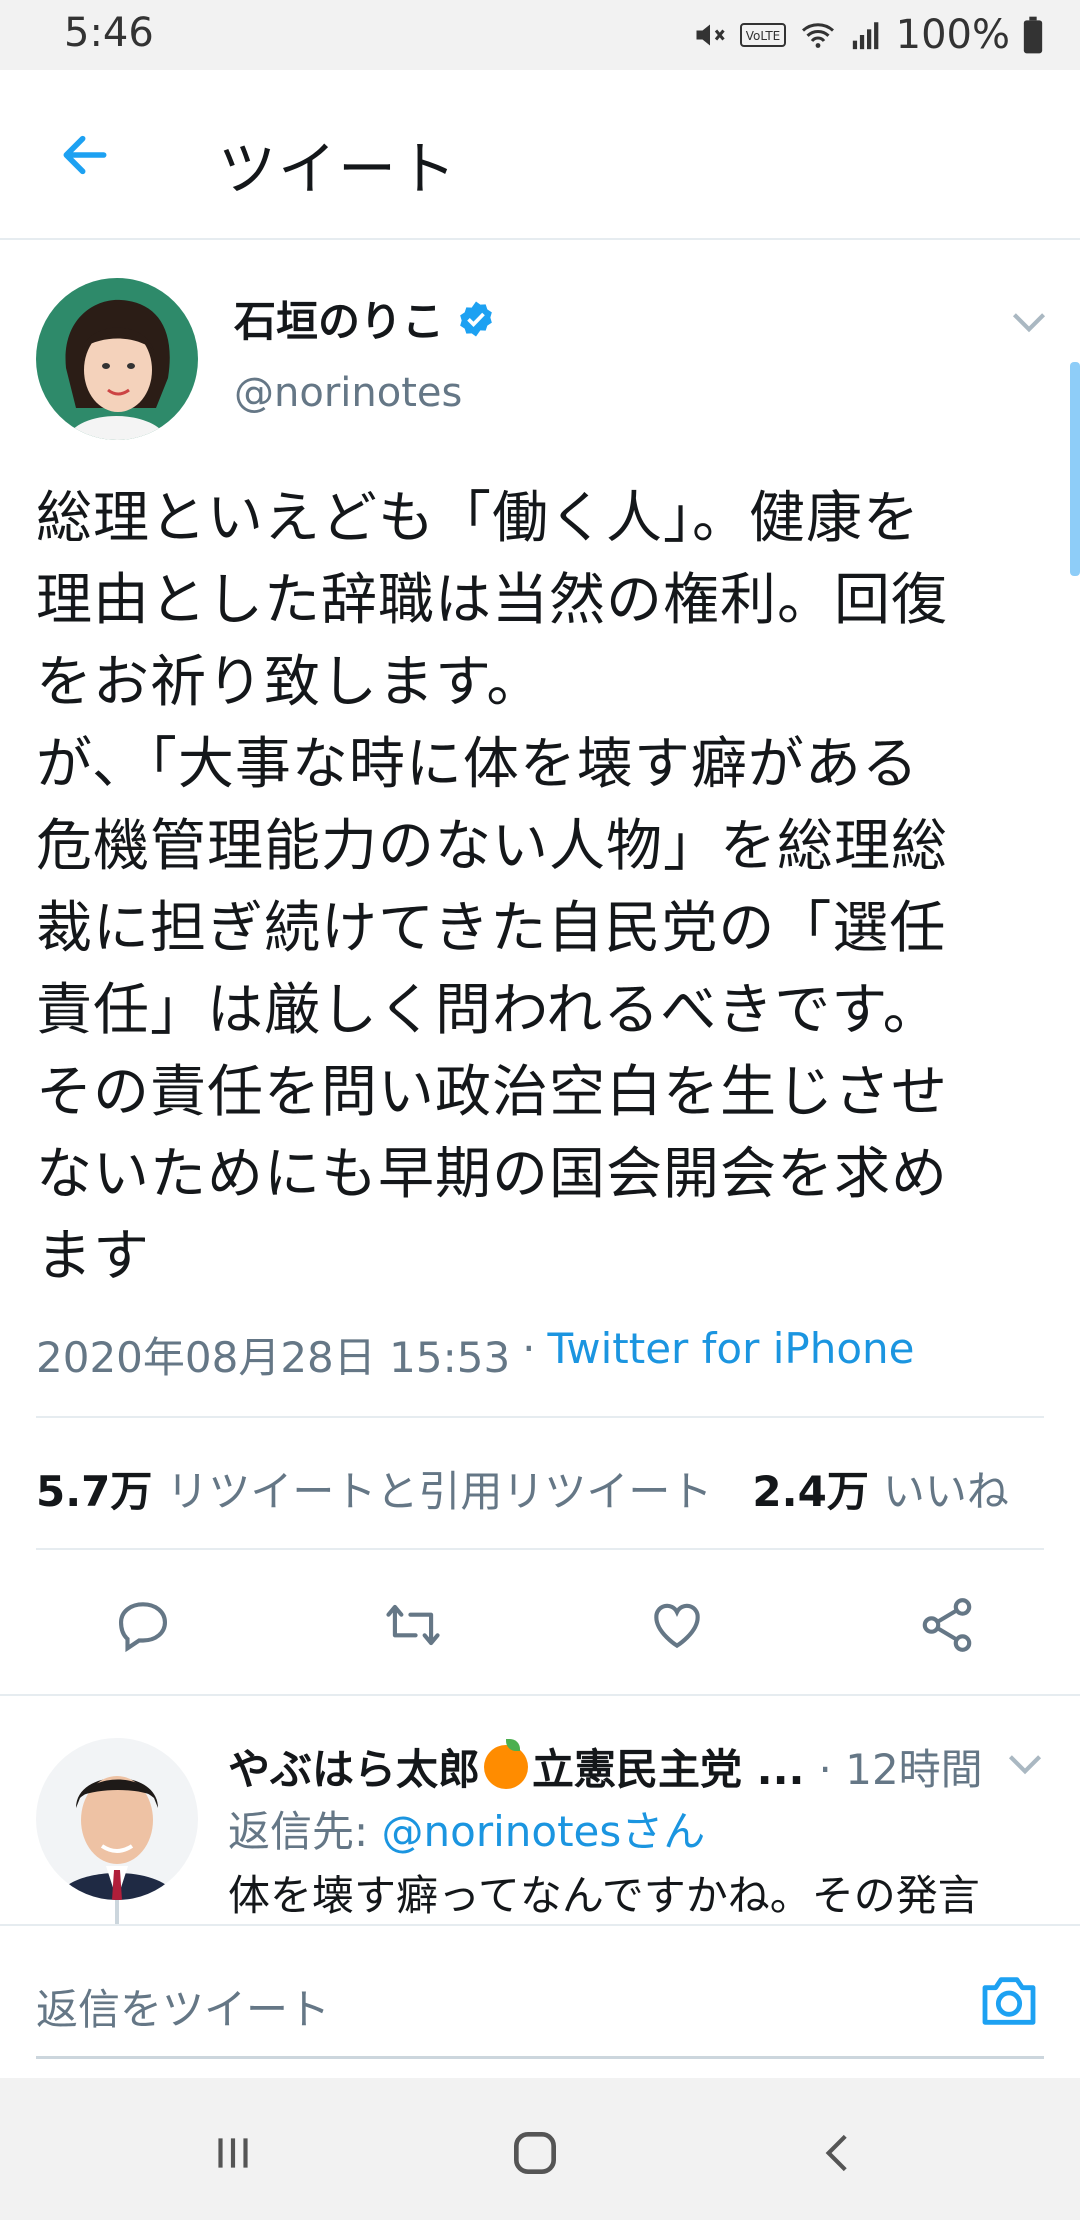 The height and width of the screenshot is (2220, 1080). I want to click on reply-menu-button, so click(1025, 1763).